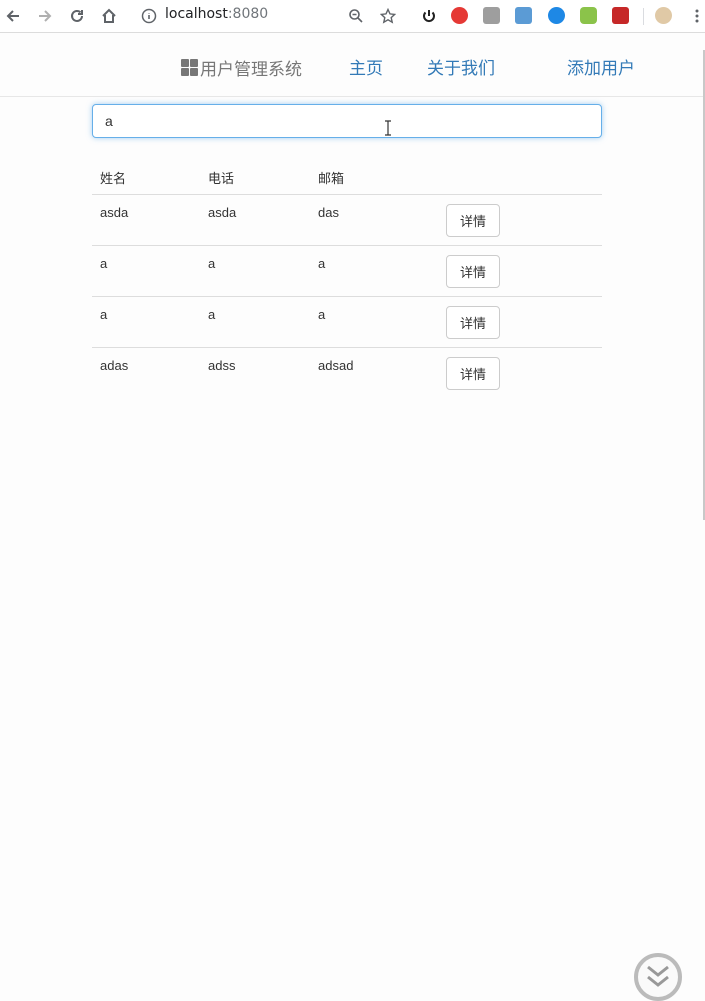 The height and width of the screenshot is (1001, 705). What do you see at coordinates (523, 15) in the screenshot?
I see `blue-extension-icon` at bounding box center [523, 15].